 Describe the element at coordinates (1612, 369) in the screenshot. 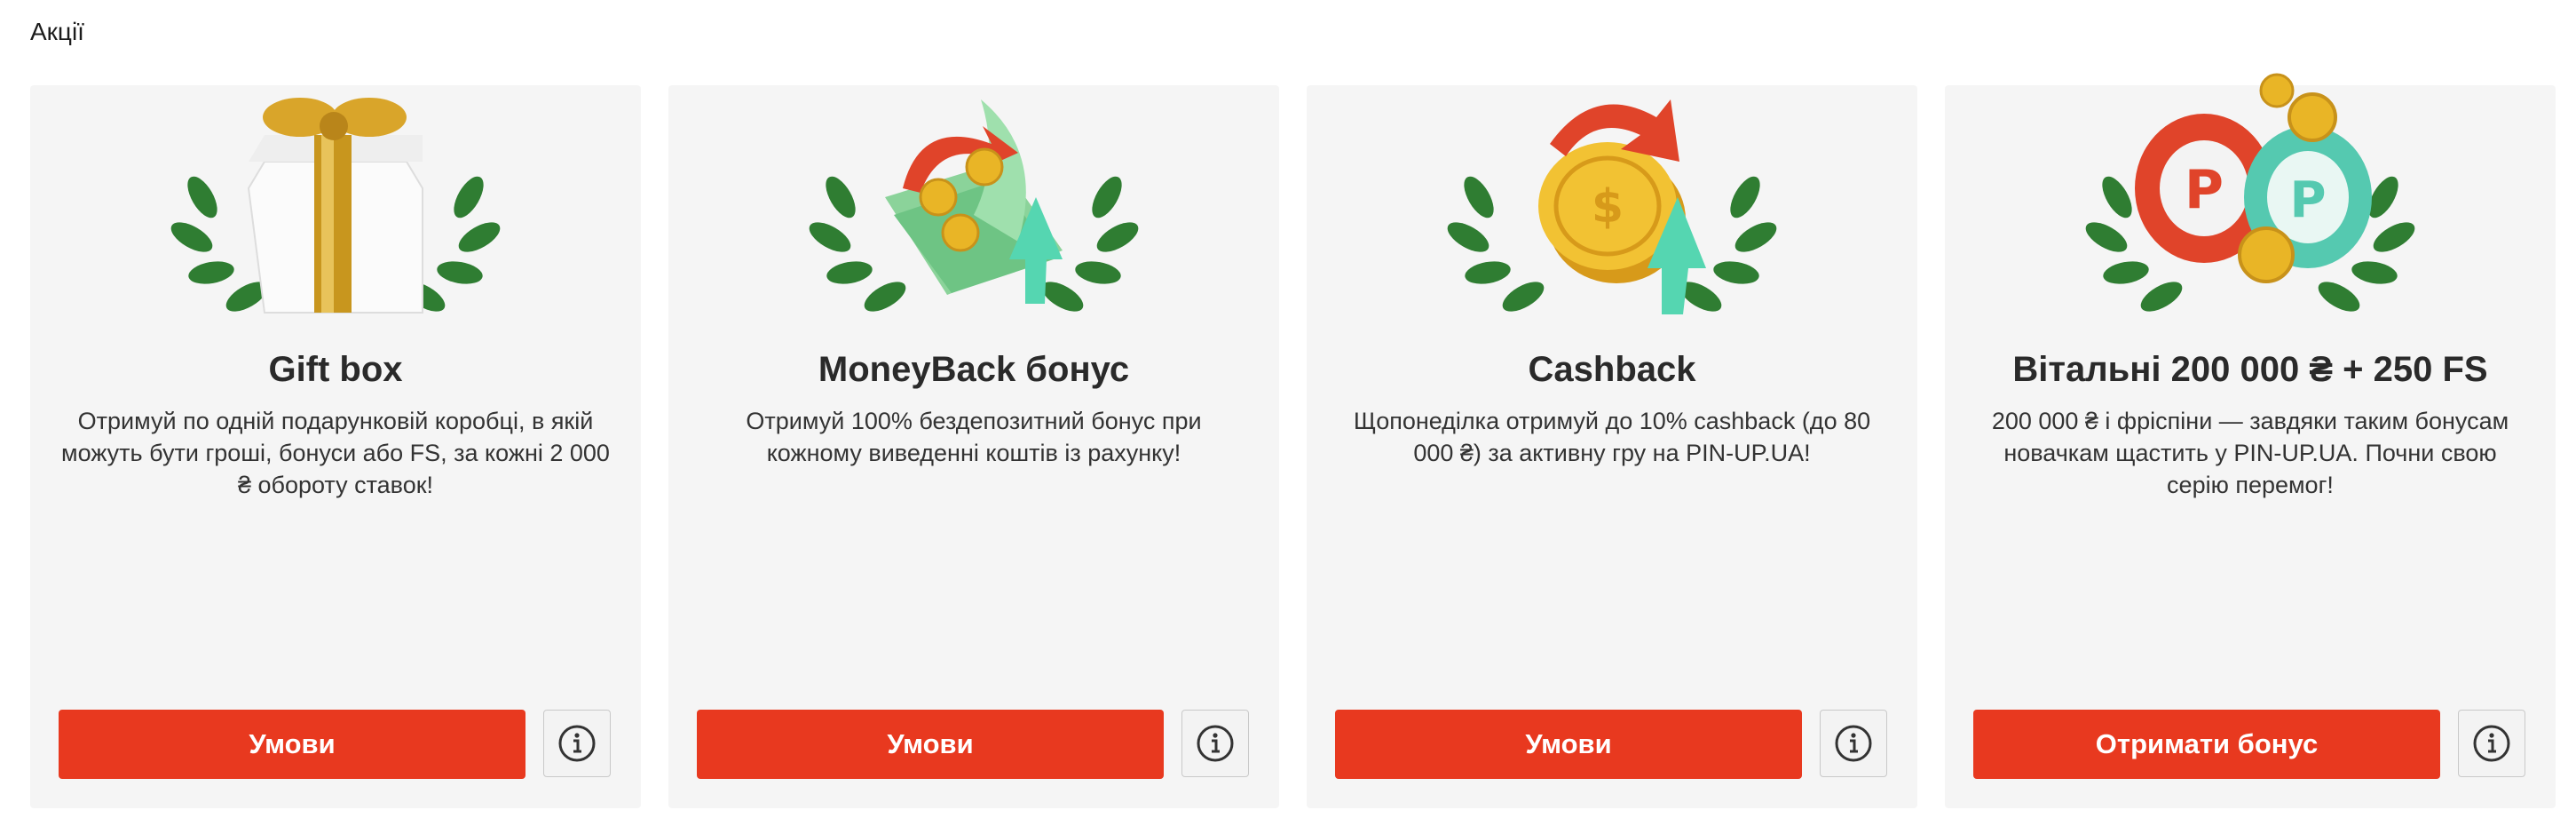

I see `promo-title: Cashback` at that location.